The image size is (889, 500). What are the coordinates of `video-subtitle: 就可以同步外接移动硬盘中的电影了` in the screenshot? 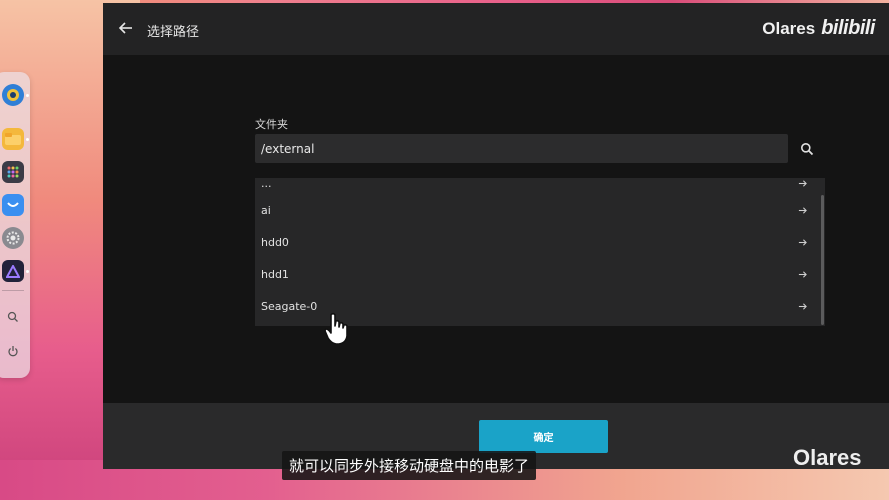 It's located at (409, 465).